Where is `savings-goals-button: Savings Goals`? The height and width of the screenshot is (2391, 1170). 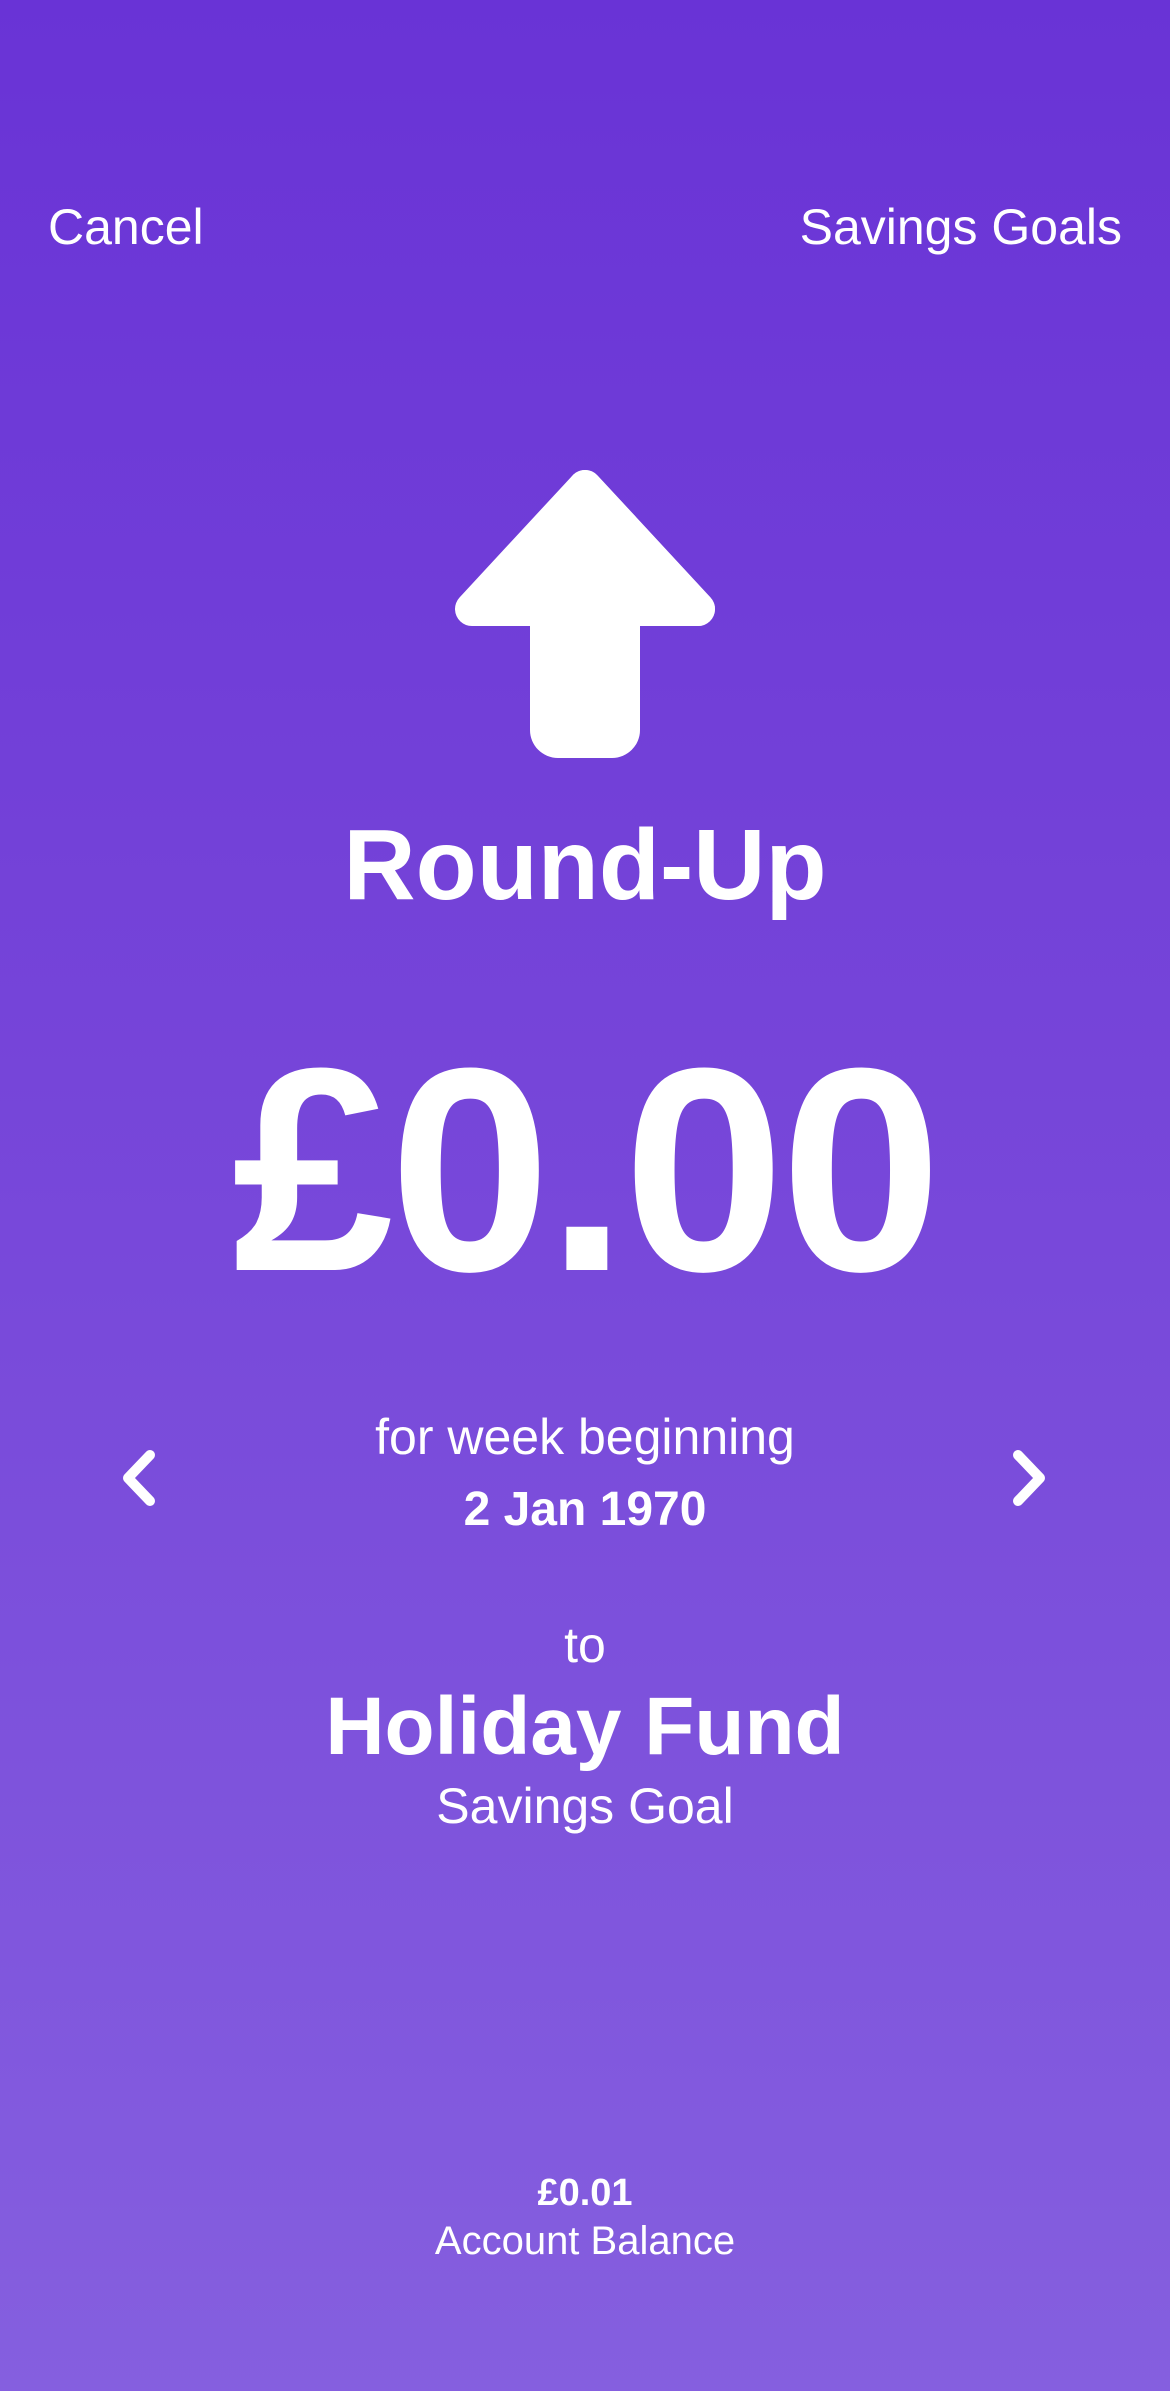 savings-goals-button: Savings Goals is located at coordinates (961, 227).